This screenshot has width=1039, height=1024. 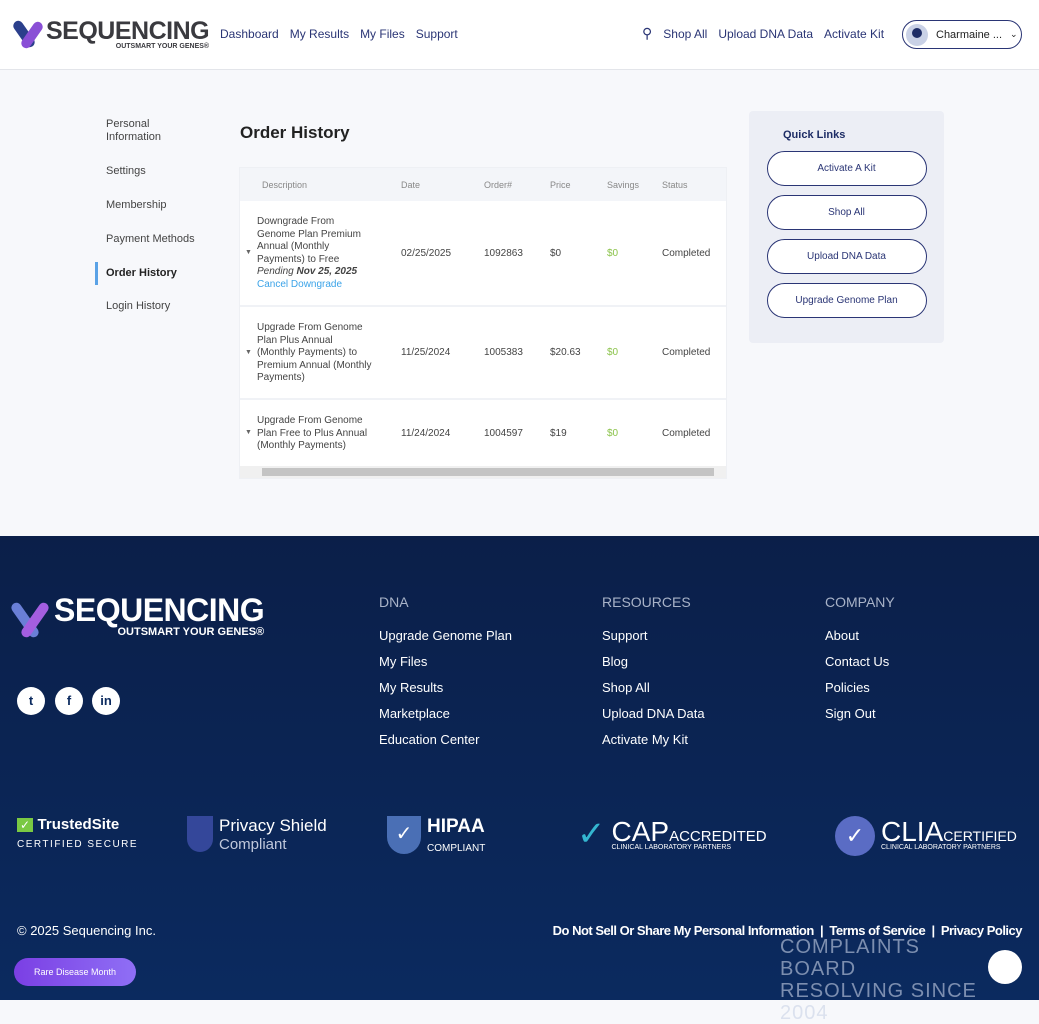 I want to click on col-price: Price, so click(x=560, y=185).